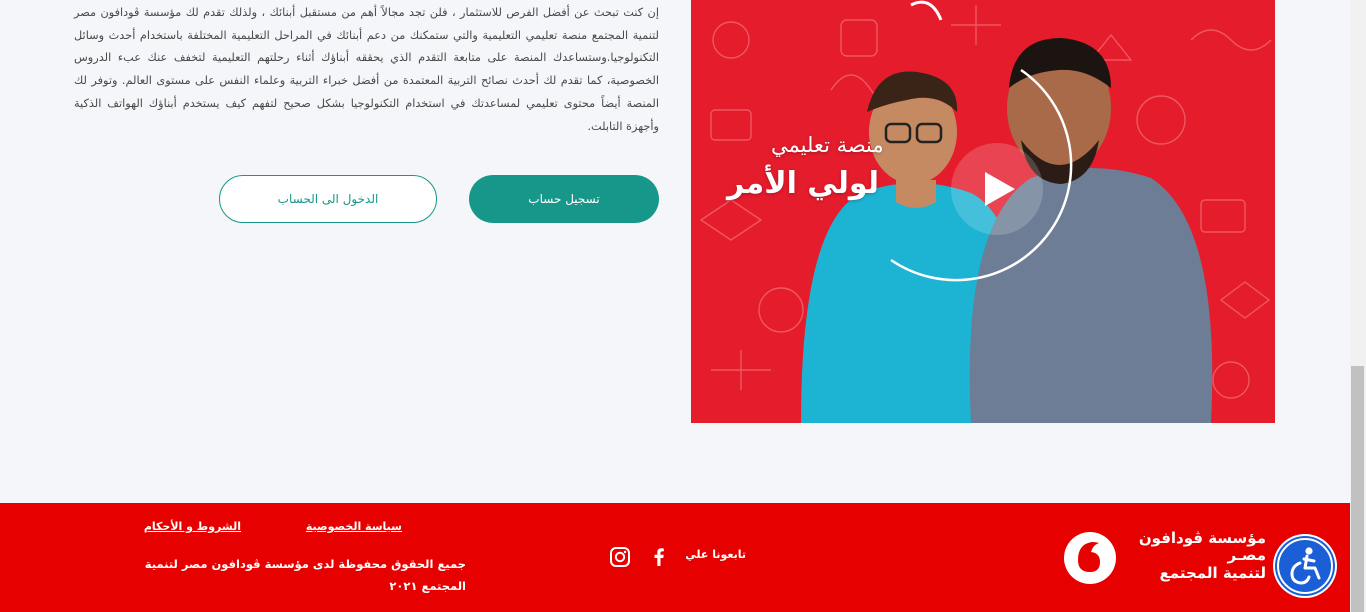 Image resolution: width=1366 pixels, height=612 pixels. Describe the element at coordinates (351, 526) in the screenshot. I see `privacy-policy-link: سياسة الخصوصية` at that location.